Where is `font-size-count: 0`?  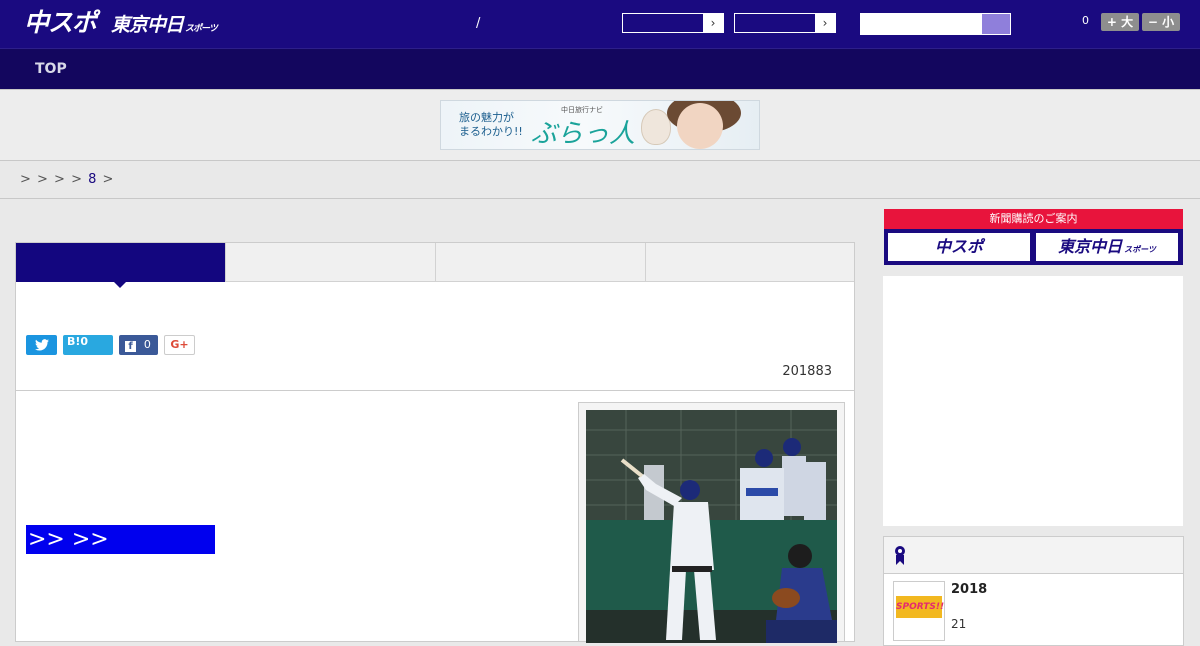
font-size-count: 0 is located at coordinates (1085, 20).